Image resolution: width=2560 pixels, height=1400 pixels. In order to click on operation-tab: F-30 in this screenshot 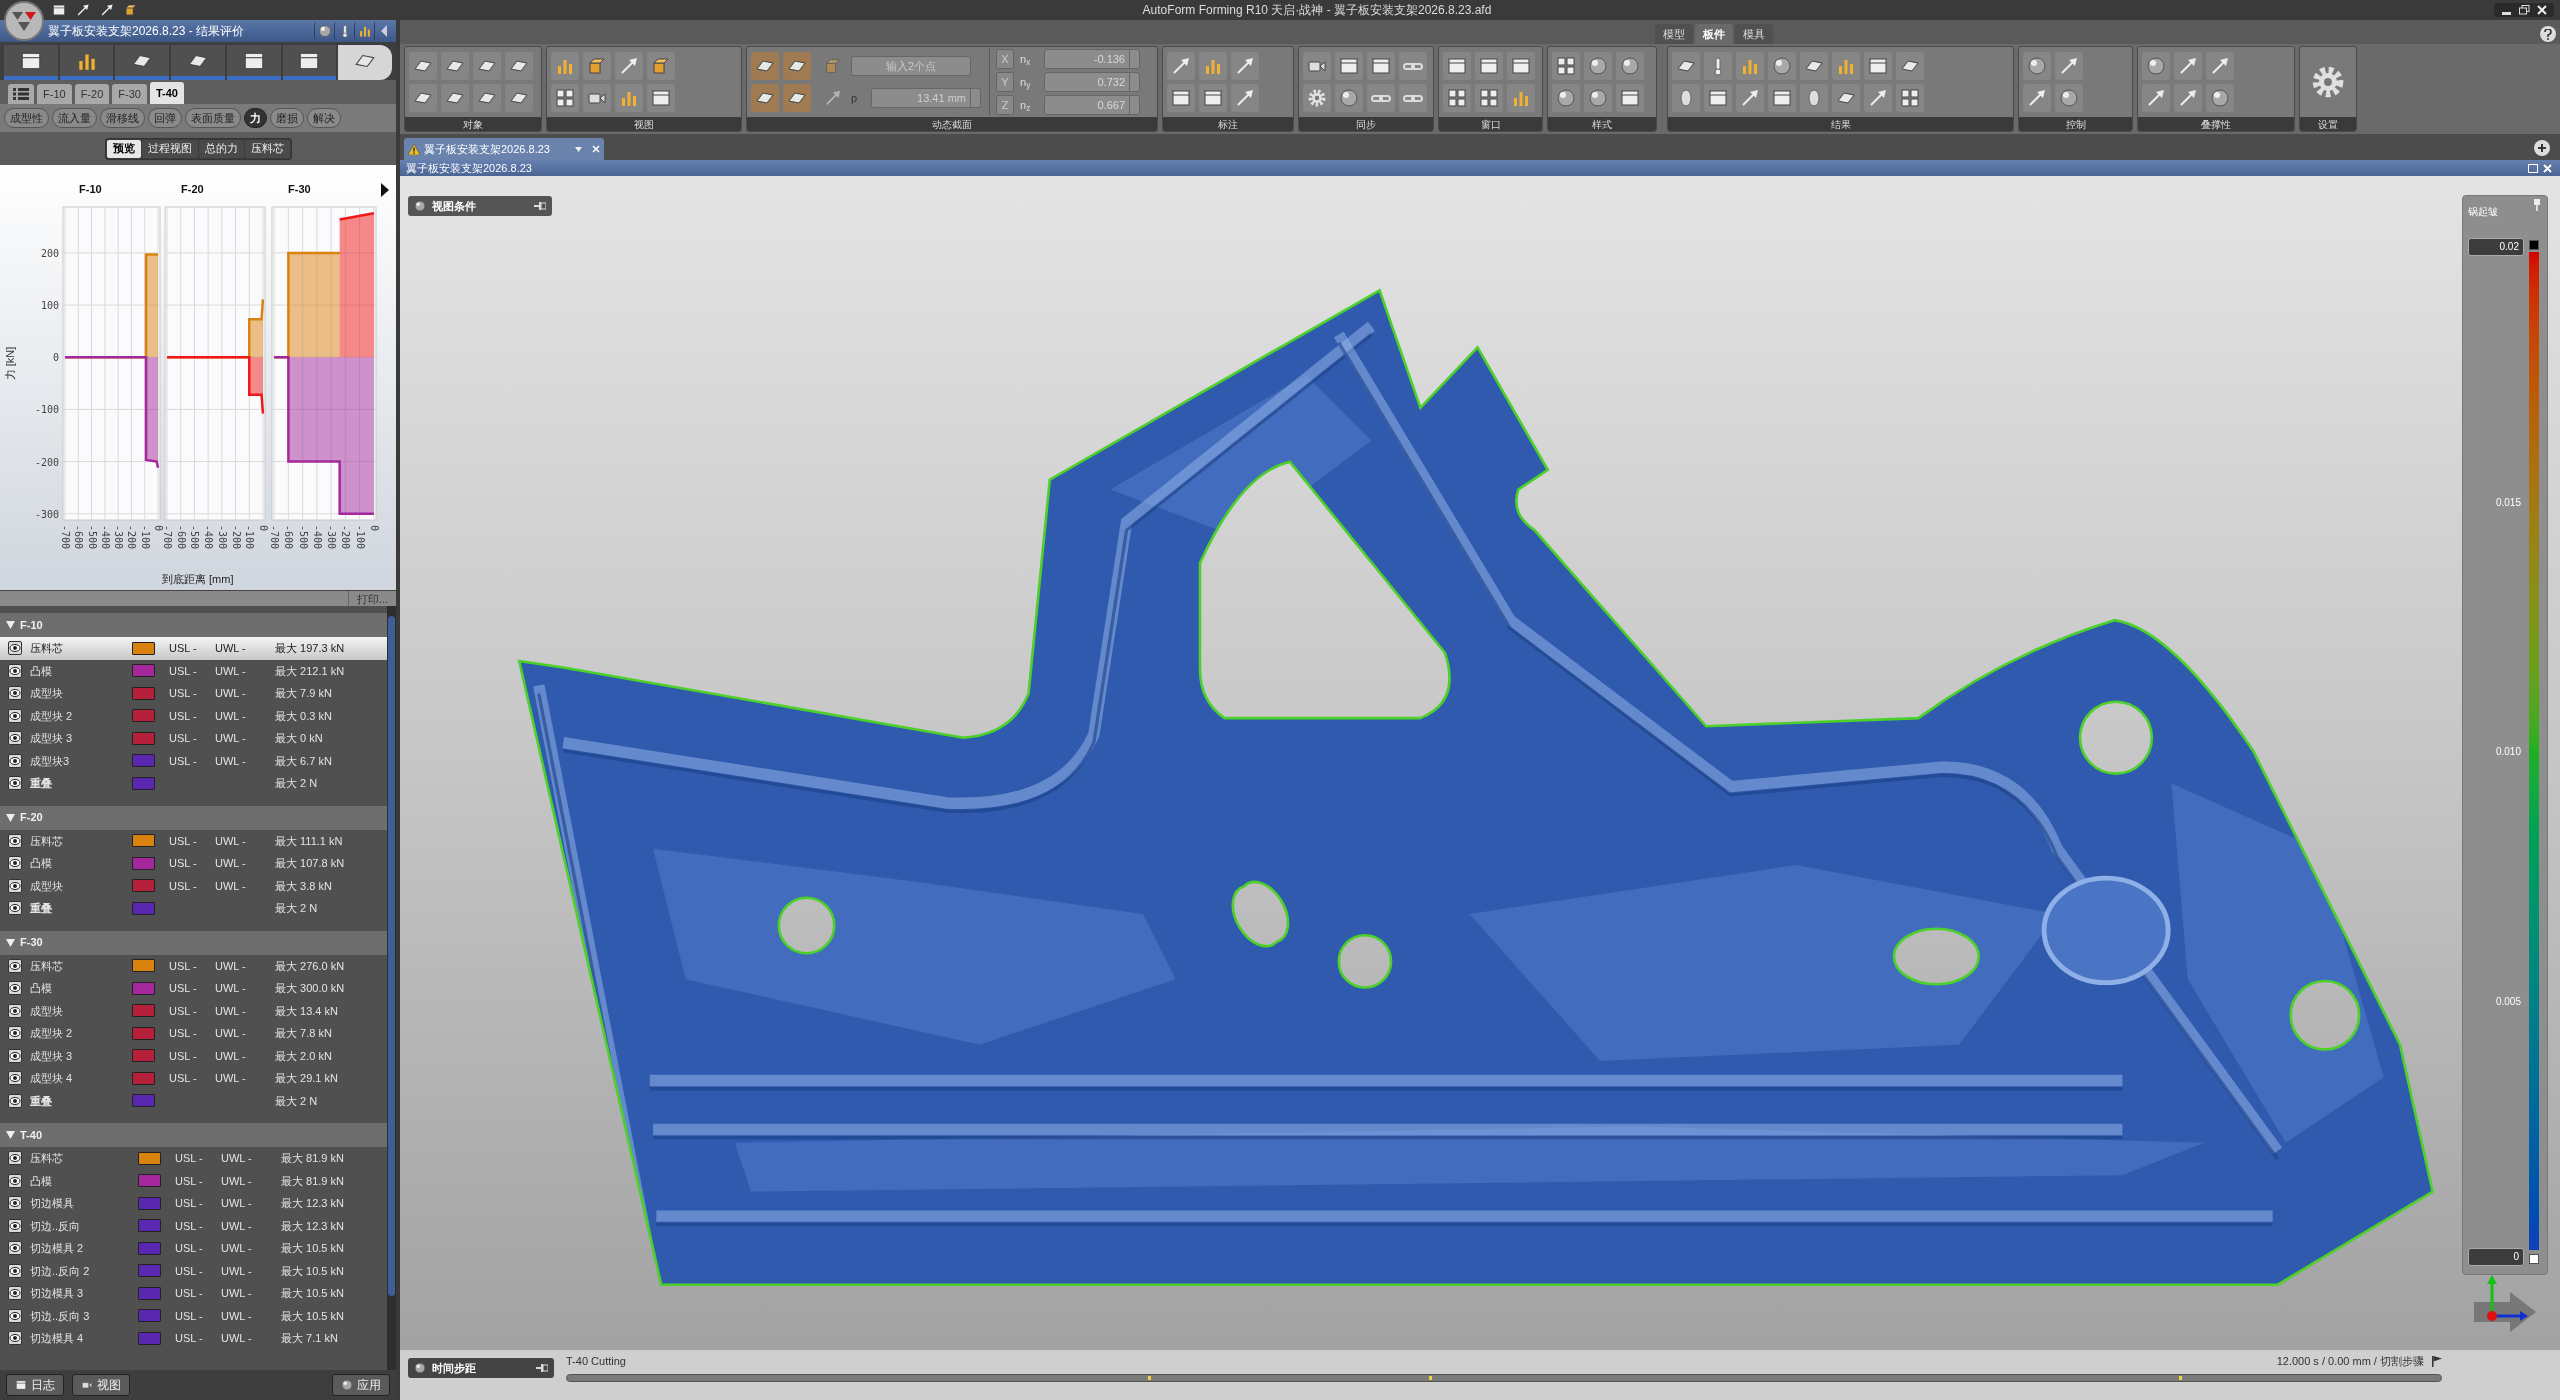, I will do `click(129, 94)`.